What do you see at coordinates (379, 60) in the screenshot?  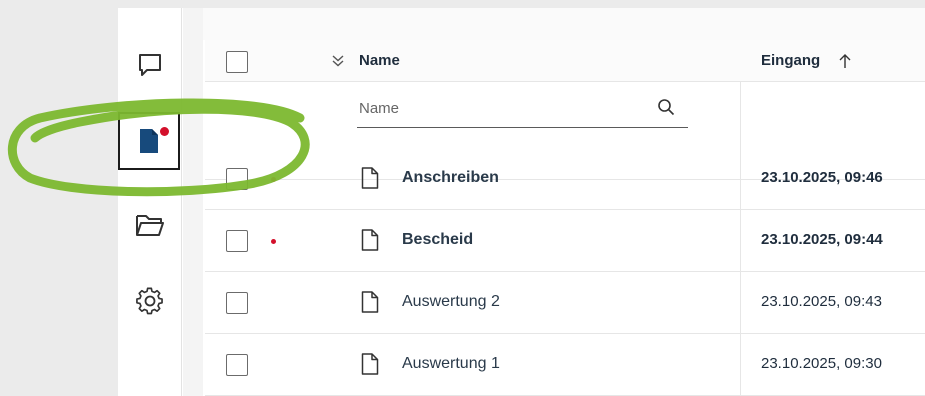 I see `column-header-name: Name` at bounding box center [379, 60].